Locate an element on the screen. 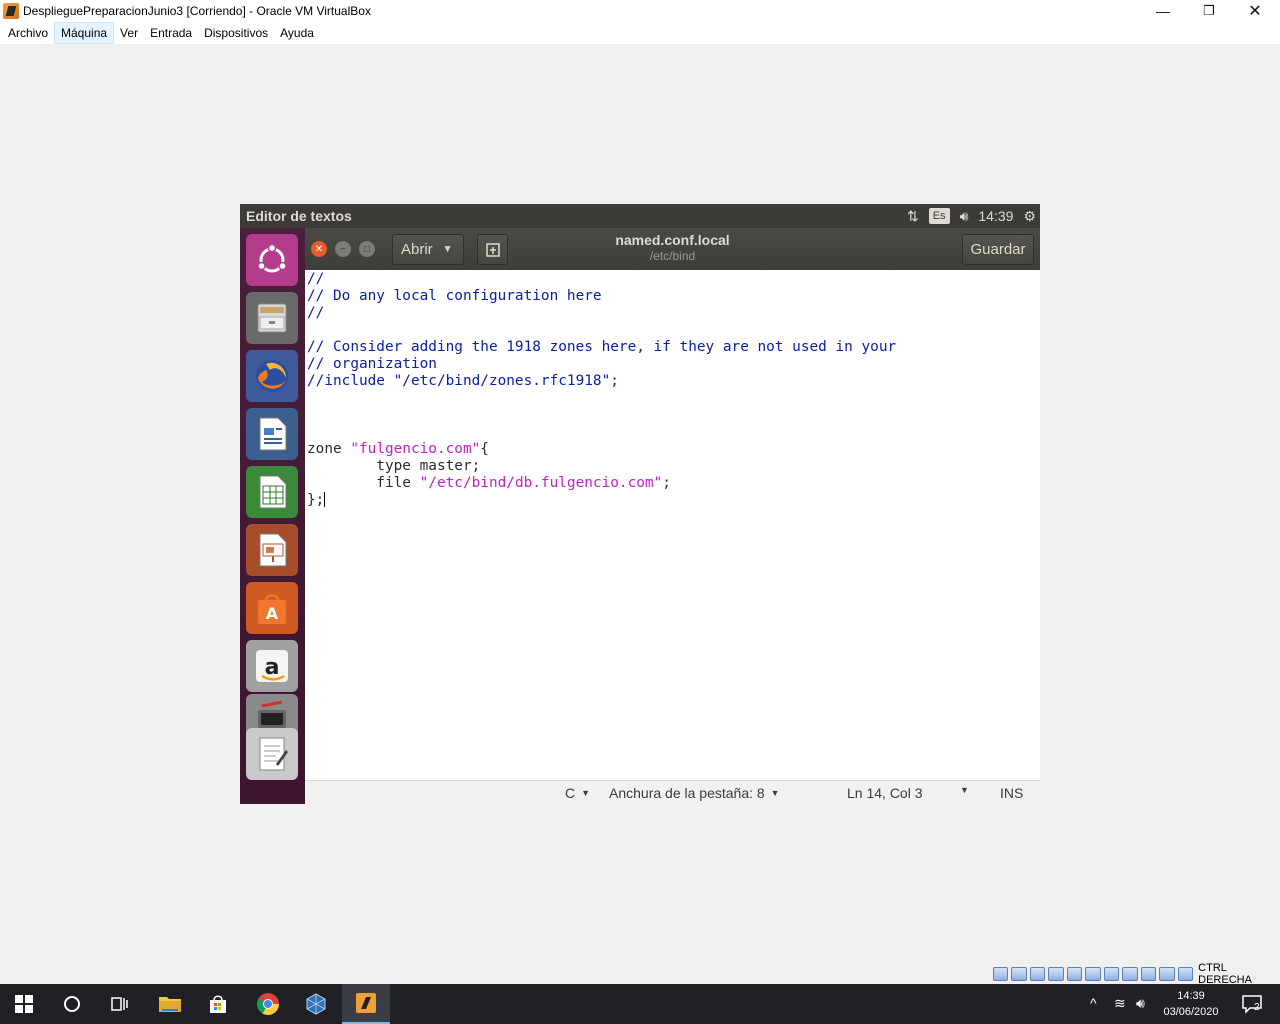  network-adapter-icon is located at coordinates (1056, 974).